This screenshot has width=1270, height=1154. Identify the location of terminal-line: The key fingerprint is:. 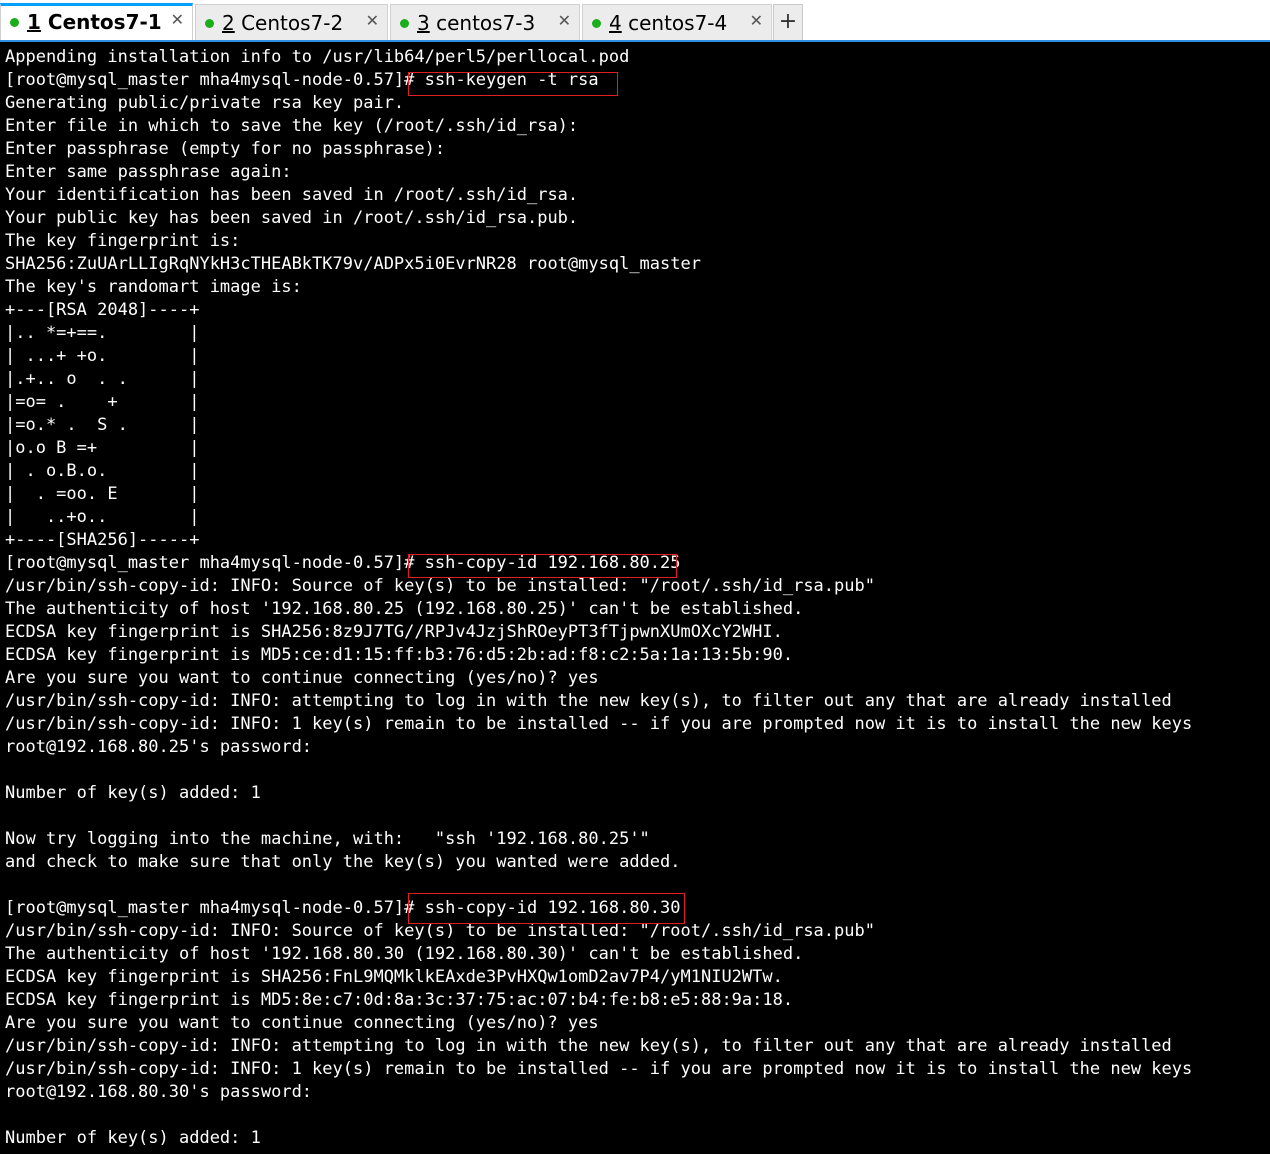
(123, 241).